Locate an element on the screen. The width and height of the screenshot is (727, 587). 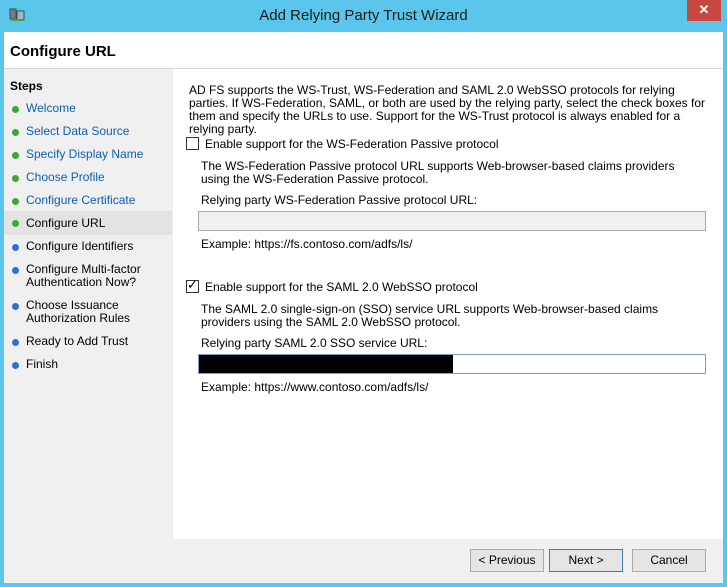
next-button: Next > is located at coordinates (586, 560).